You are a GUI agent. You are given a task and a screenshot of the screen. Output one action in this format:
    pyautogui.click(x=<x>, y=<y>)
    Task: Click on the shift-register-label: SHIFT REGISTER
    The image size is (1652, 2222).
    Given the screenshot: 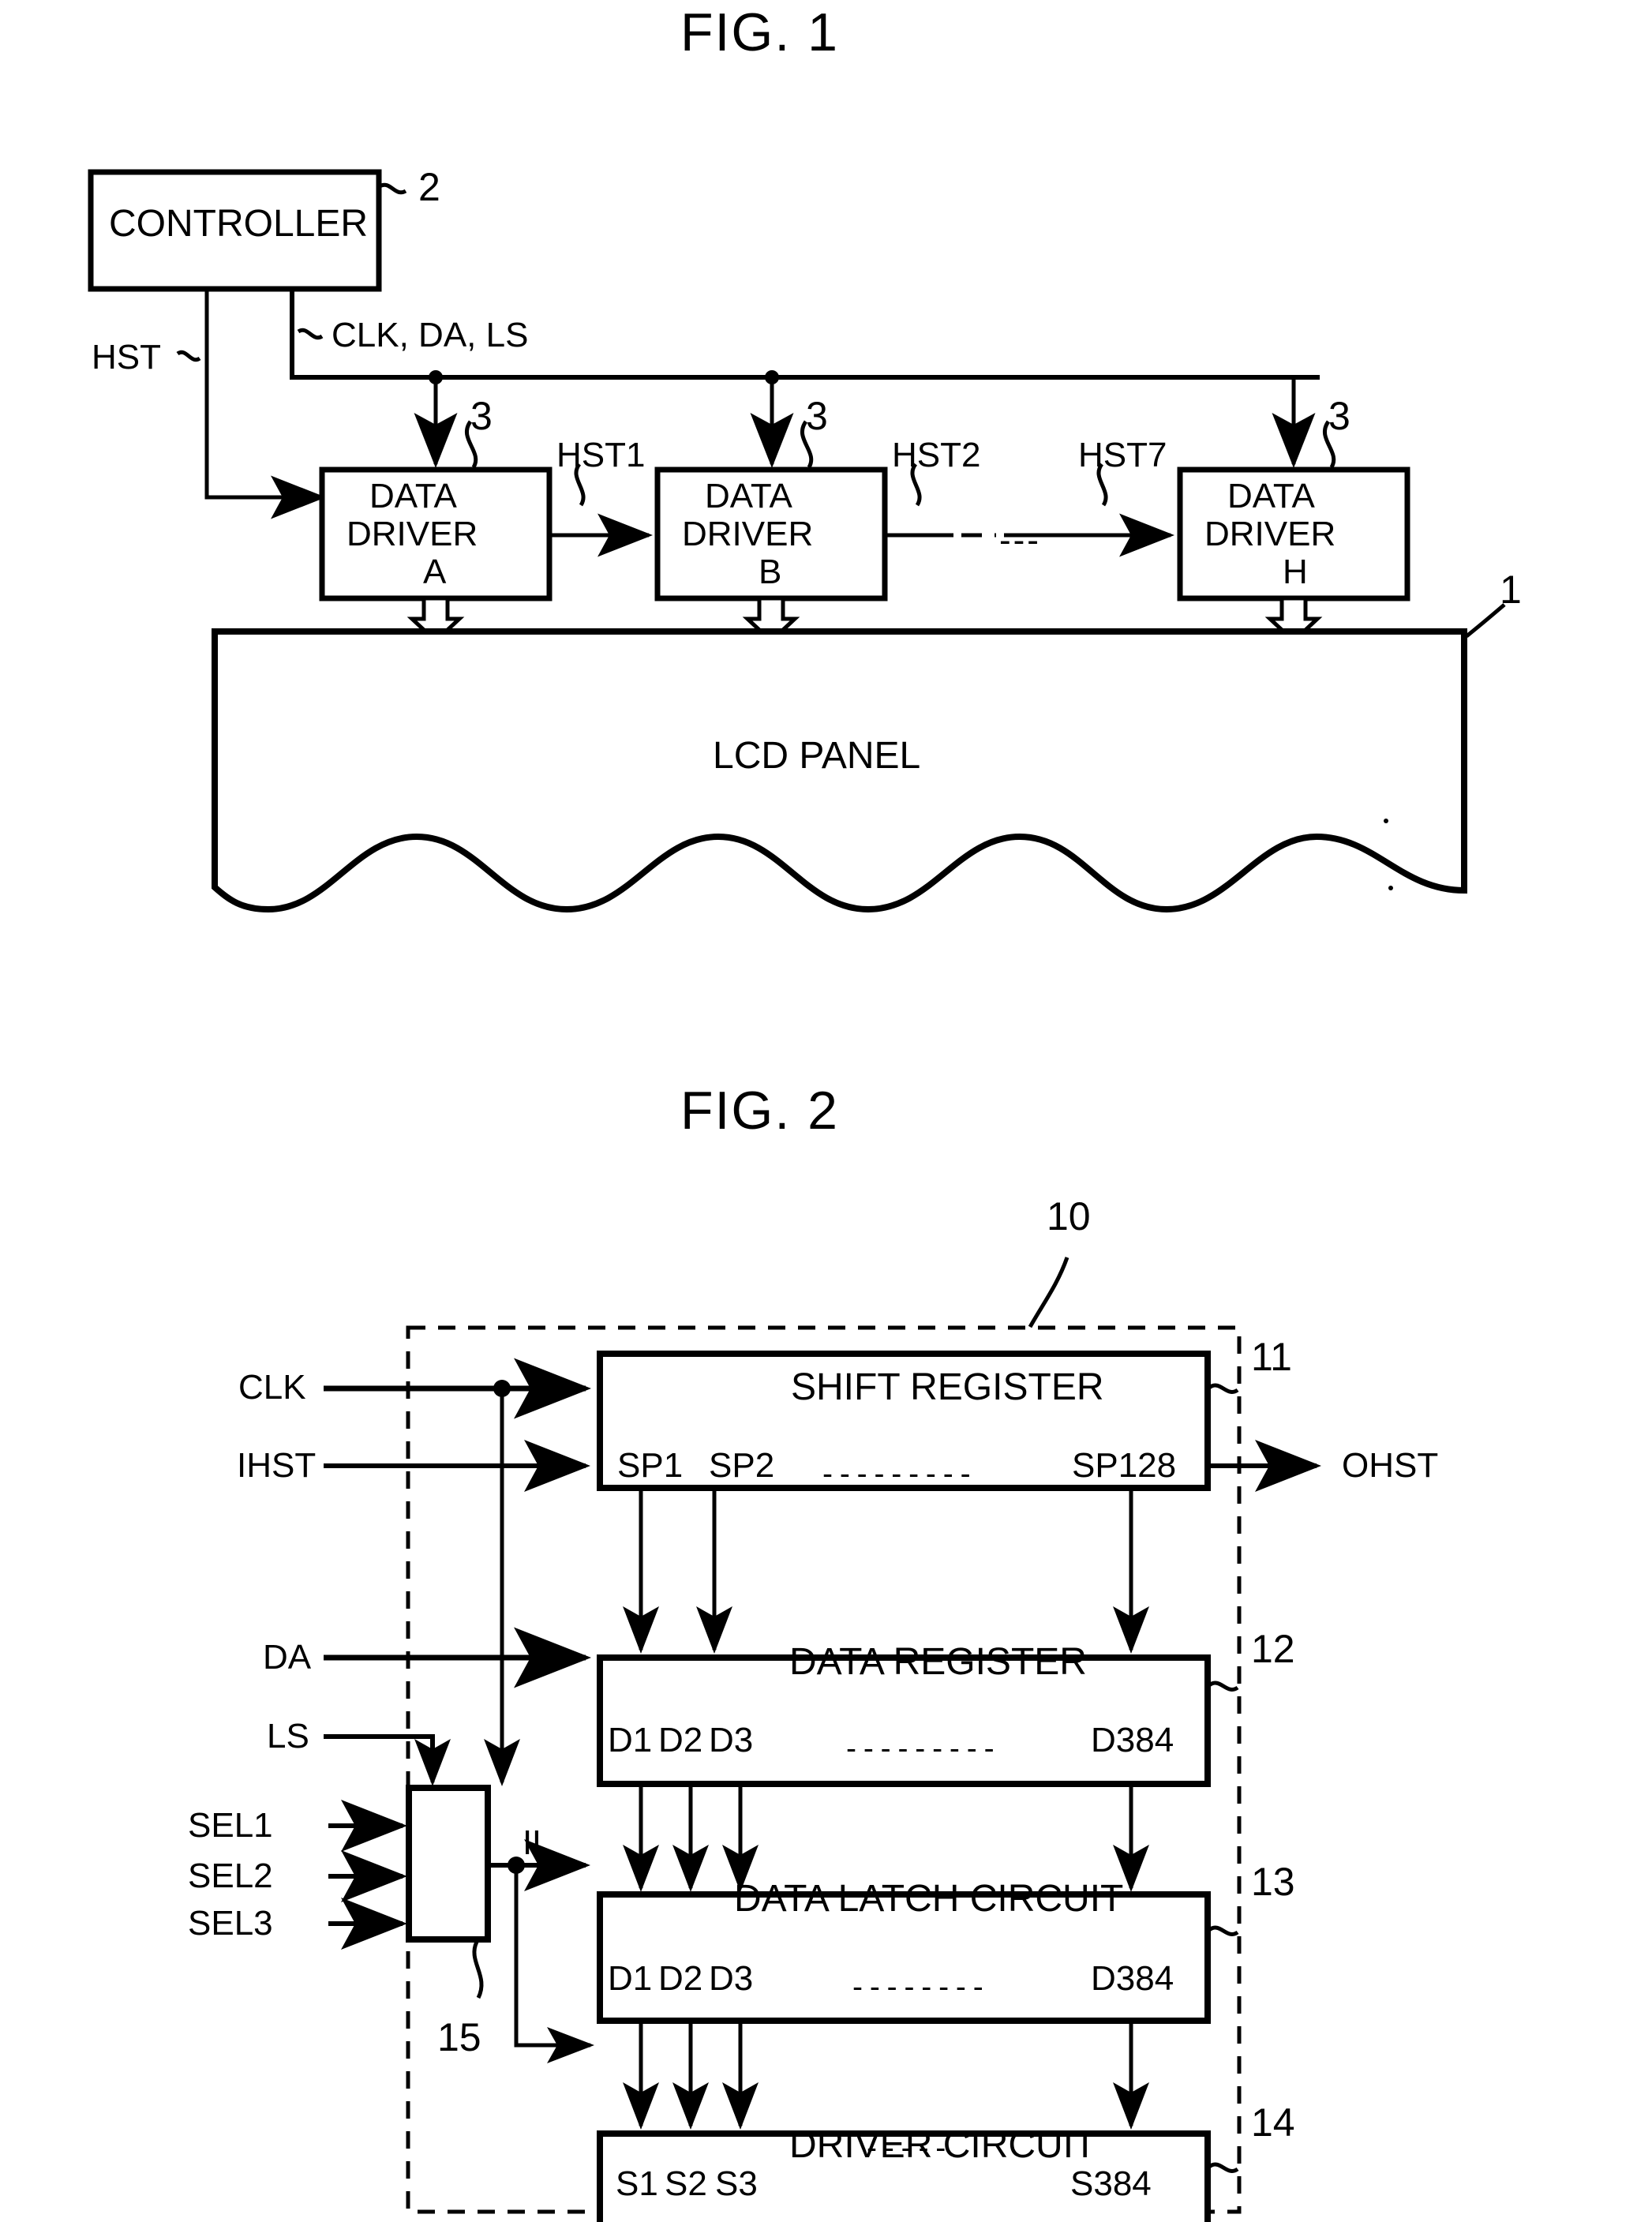 What is the action you would take?
    pyautogui.click(x=947, y=1387)
    